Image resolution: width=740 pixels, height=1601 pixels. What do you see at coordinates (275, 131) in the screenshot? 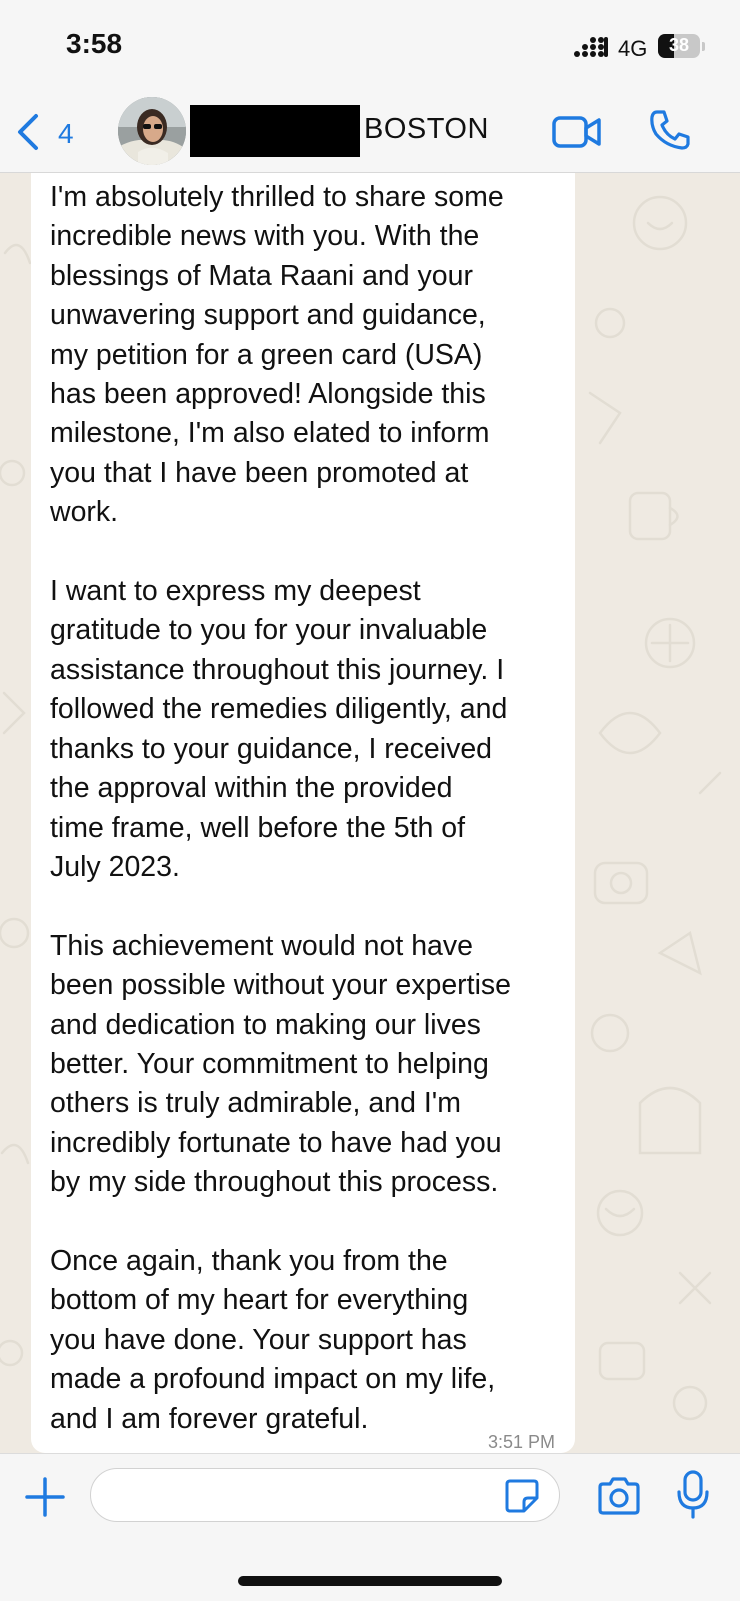
I see `redacted-name-block` at bounding box center [275, 131].